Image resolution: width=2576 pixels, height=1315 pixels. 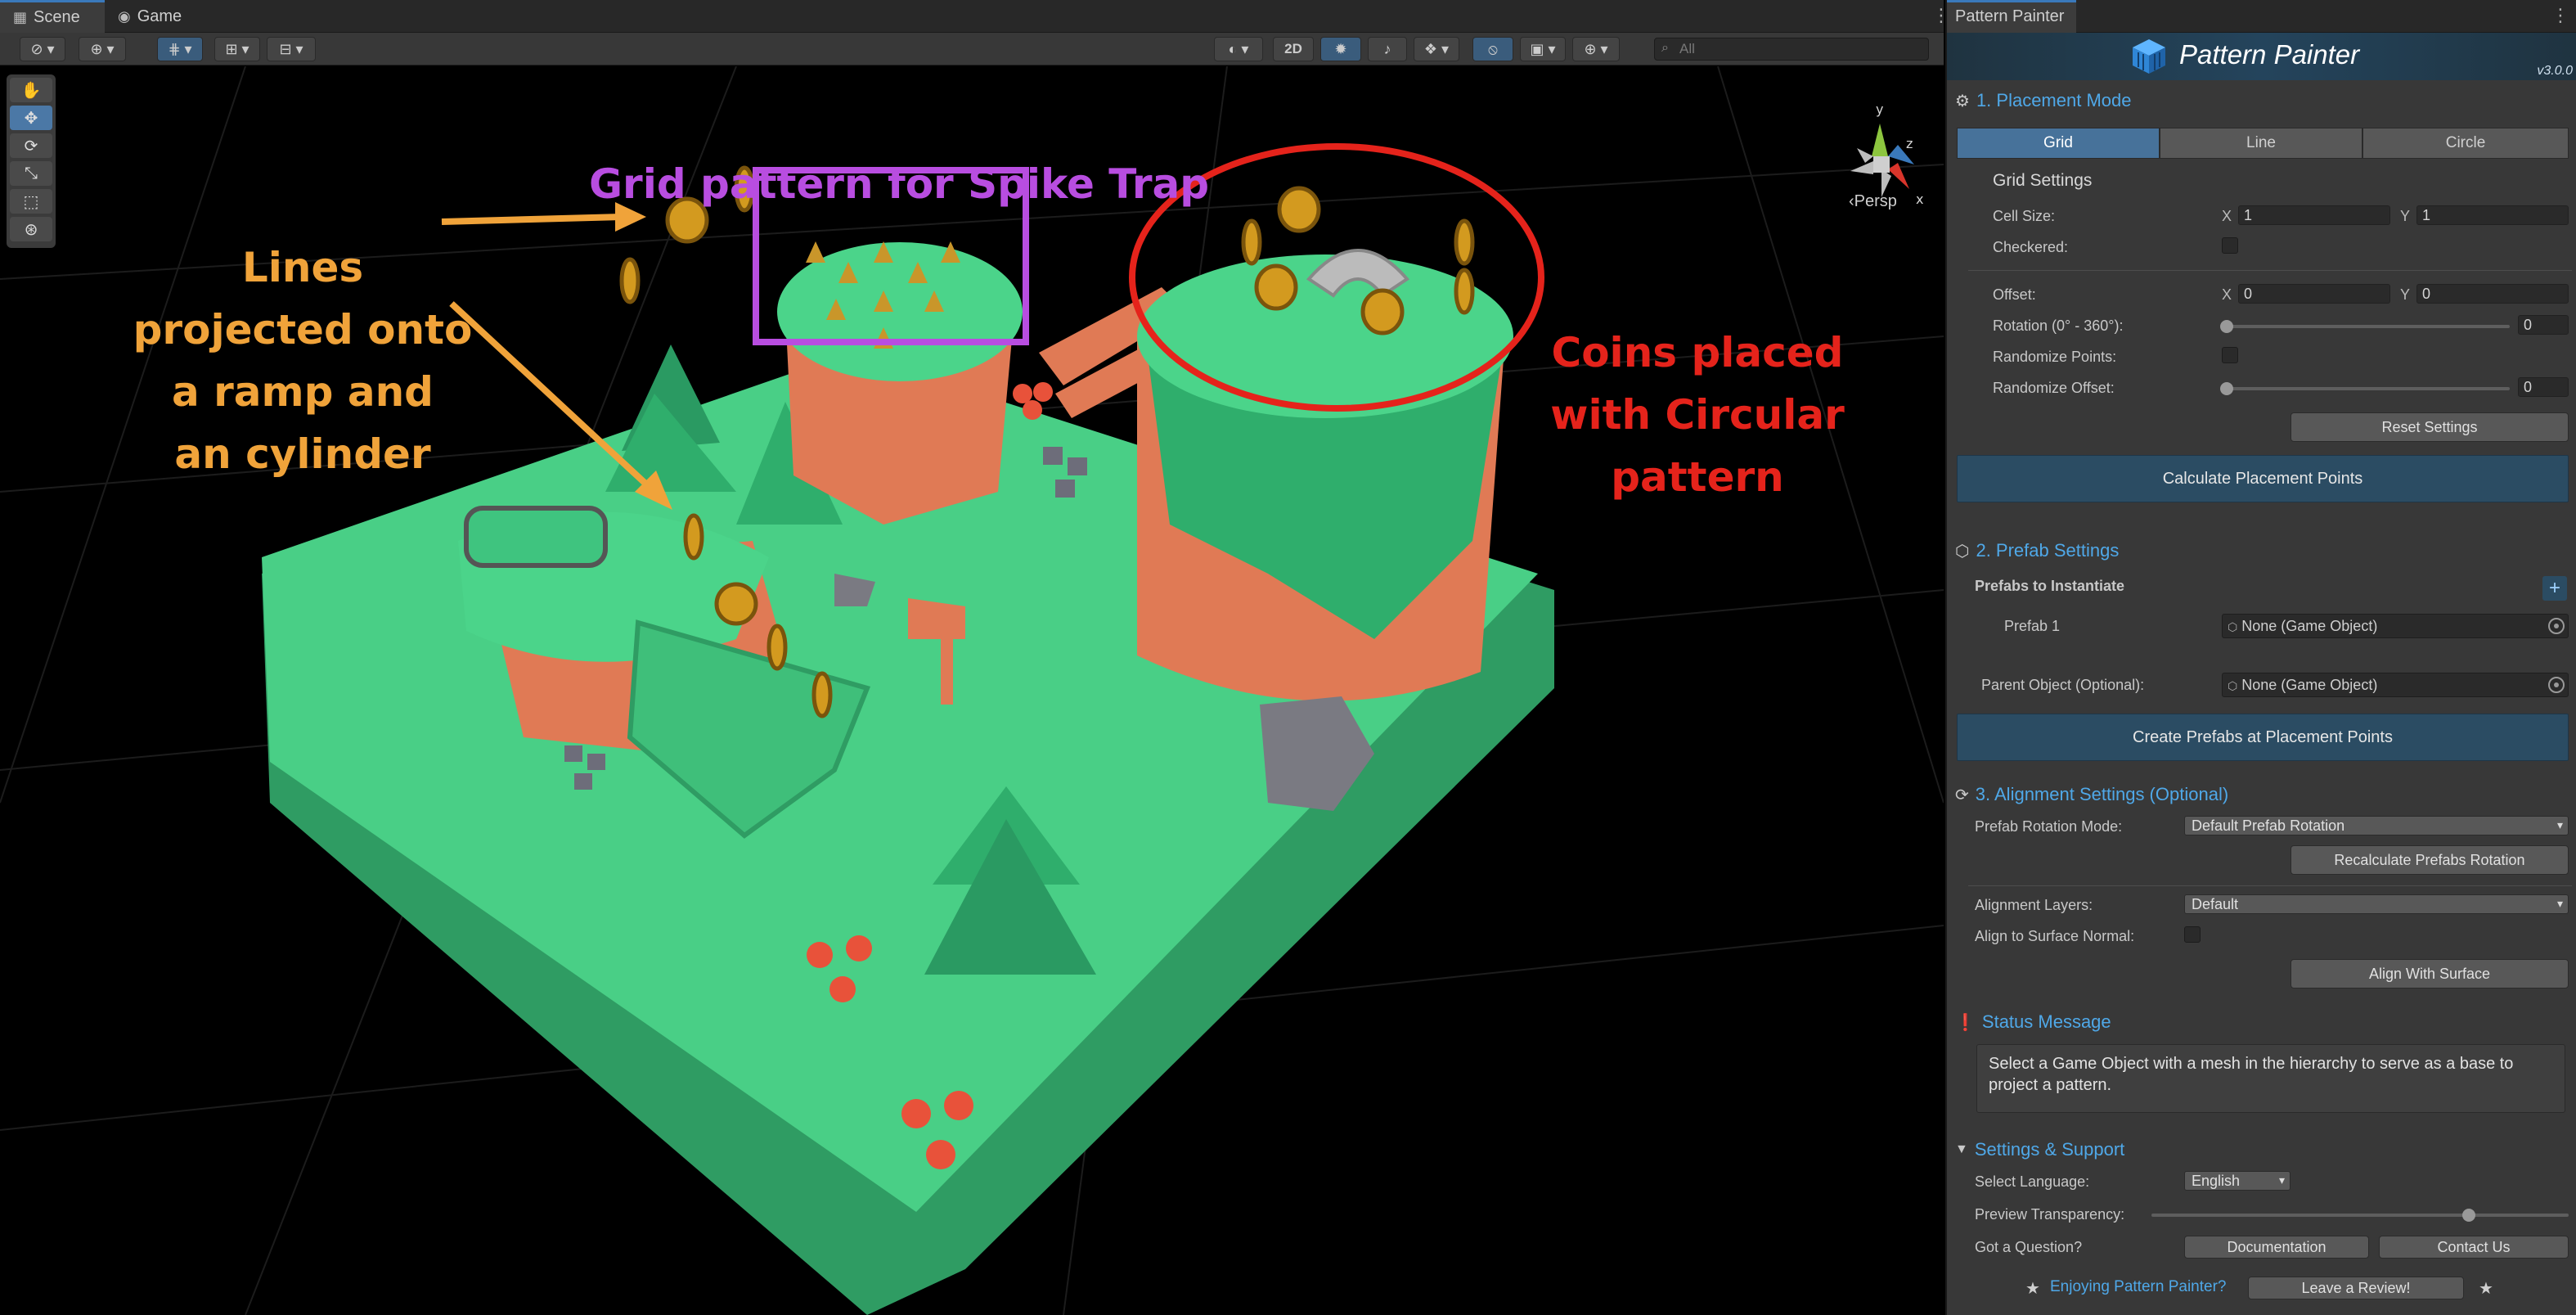 I want to click on mode-grid-button: Grid, so click(x=2058, y=143).